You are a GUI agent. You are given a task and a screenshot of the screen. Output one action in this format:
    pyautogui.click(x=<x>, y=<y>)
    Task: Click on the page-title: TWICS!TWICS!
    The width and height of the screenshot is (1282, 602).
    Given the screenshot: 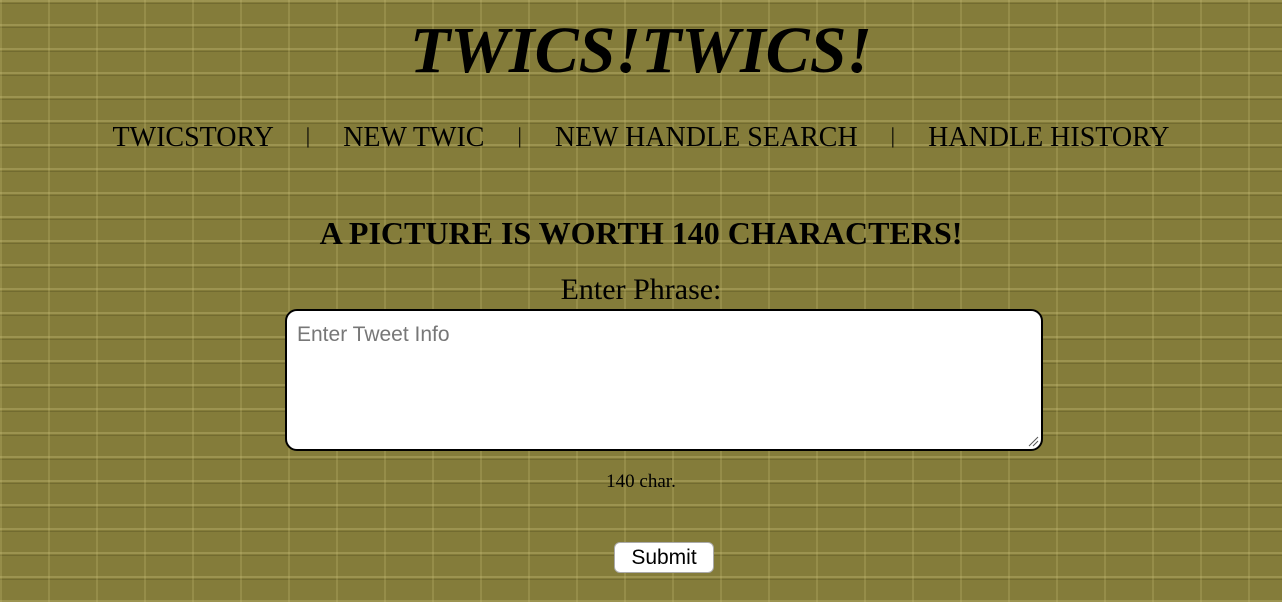 What is the action you would take?
    pyautogui.click(x=641, y=50)
    